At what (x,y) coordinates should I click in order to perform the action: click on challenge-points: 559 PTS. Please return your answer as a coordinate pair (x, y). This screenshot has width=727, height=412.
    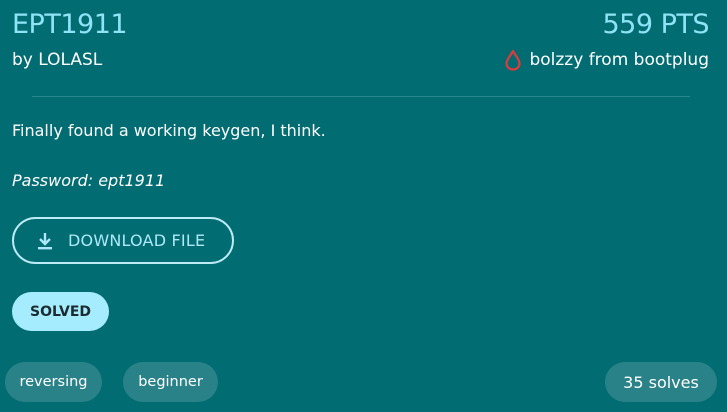
    Looking at the image, I should click on (655, 24).